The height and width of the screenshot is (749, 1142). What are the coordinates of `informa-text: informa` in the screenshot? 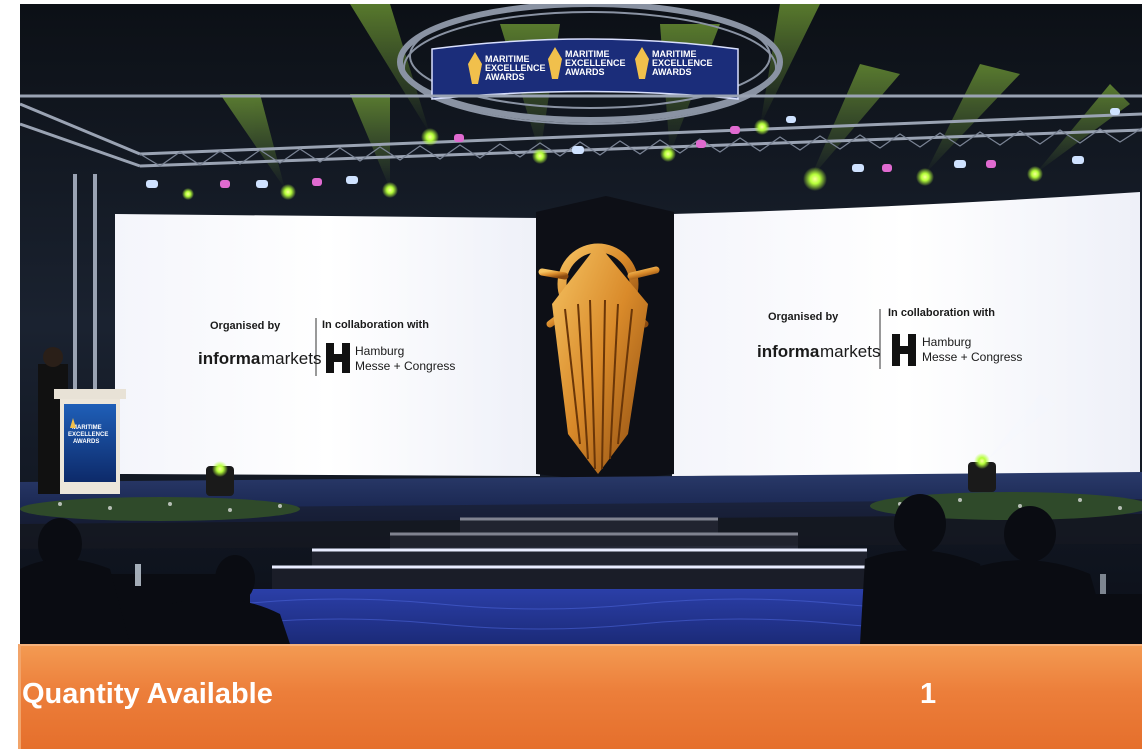 It's located at (229, 358).